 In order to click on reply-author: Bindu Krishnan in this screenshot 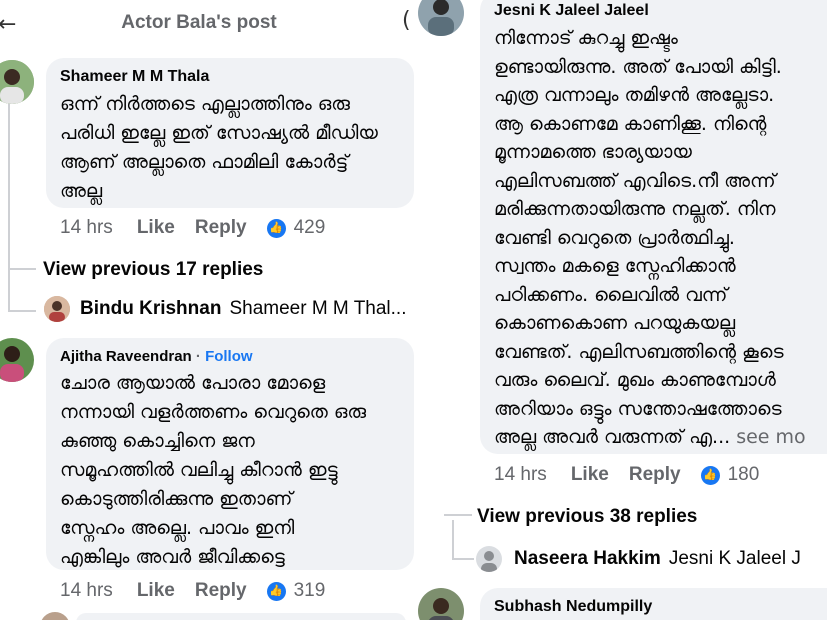, I will do `click(150, 309)`.